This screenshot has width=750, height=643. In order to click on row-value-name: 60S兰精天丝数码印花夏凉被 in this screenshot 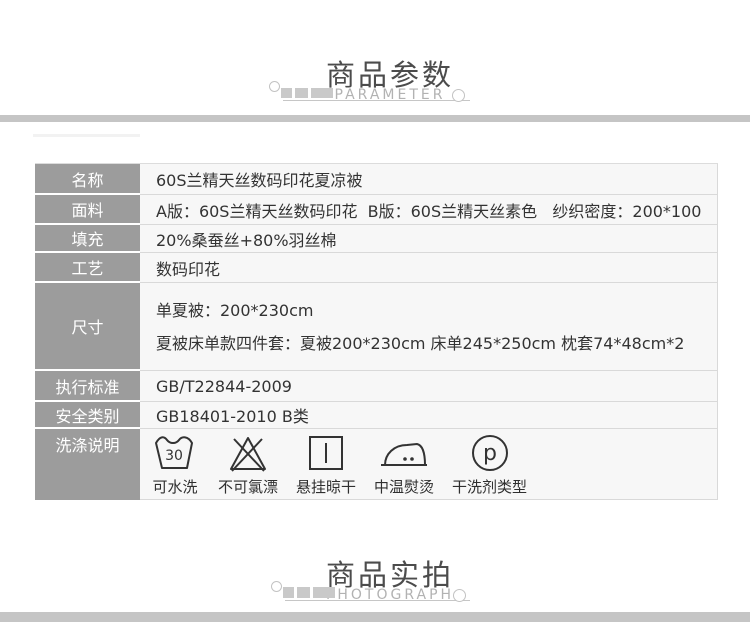, I will do `click(429, 179)`.